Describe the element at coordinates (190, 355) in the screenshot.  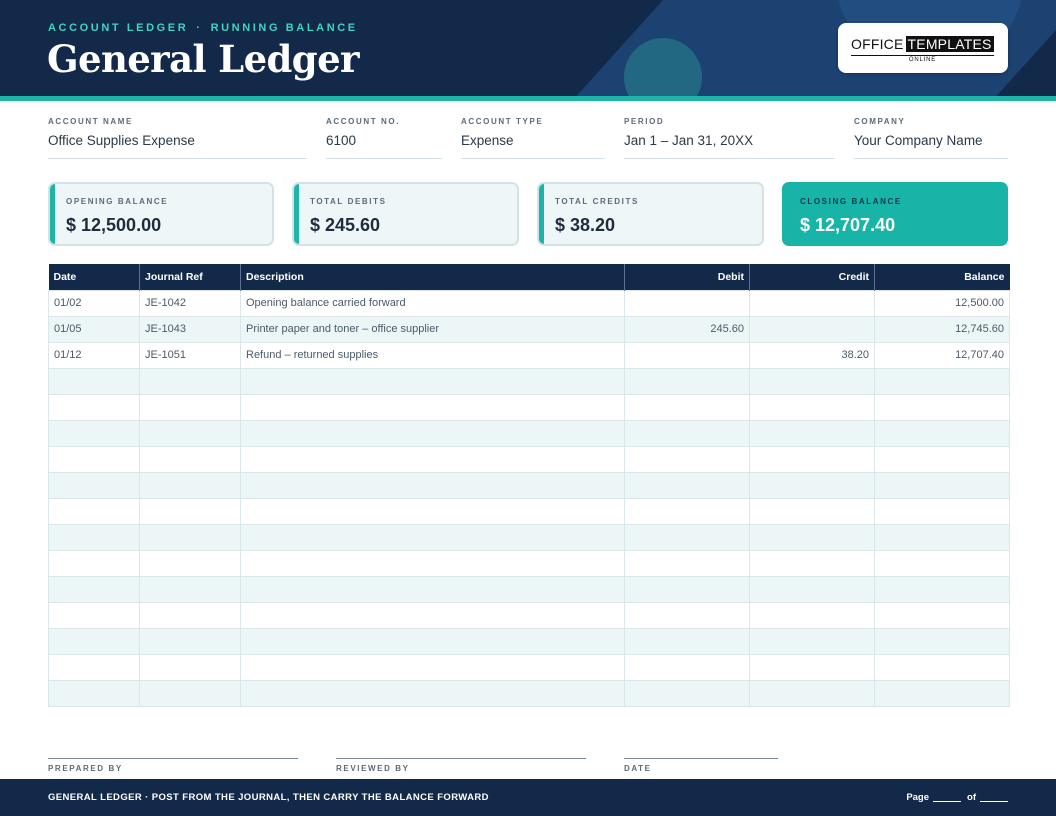
I see `cell-journal-ref: JE-1051` at that location.